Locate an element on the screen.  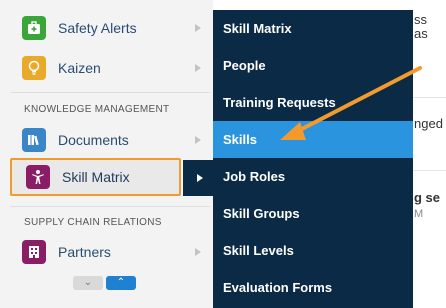
section-header-supply-chain-relations: SUPPLY CHAIN RELATIONS is located at coordinates (93, 222).